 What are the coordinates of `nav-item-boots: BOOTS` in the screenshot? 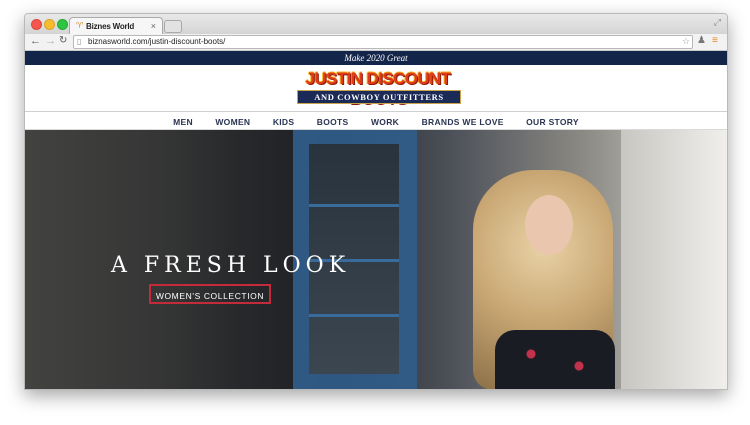 It's located at (333, 122).